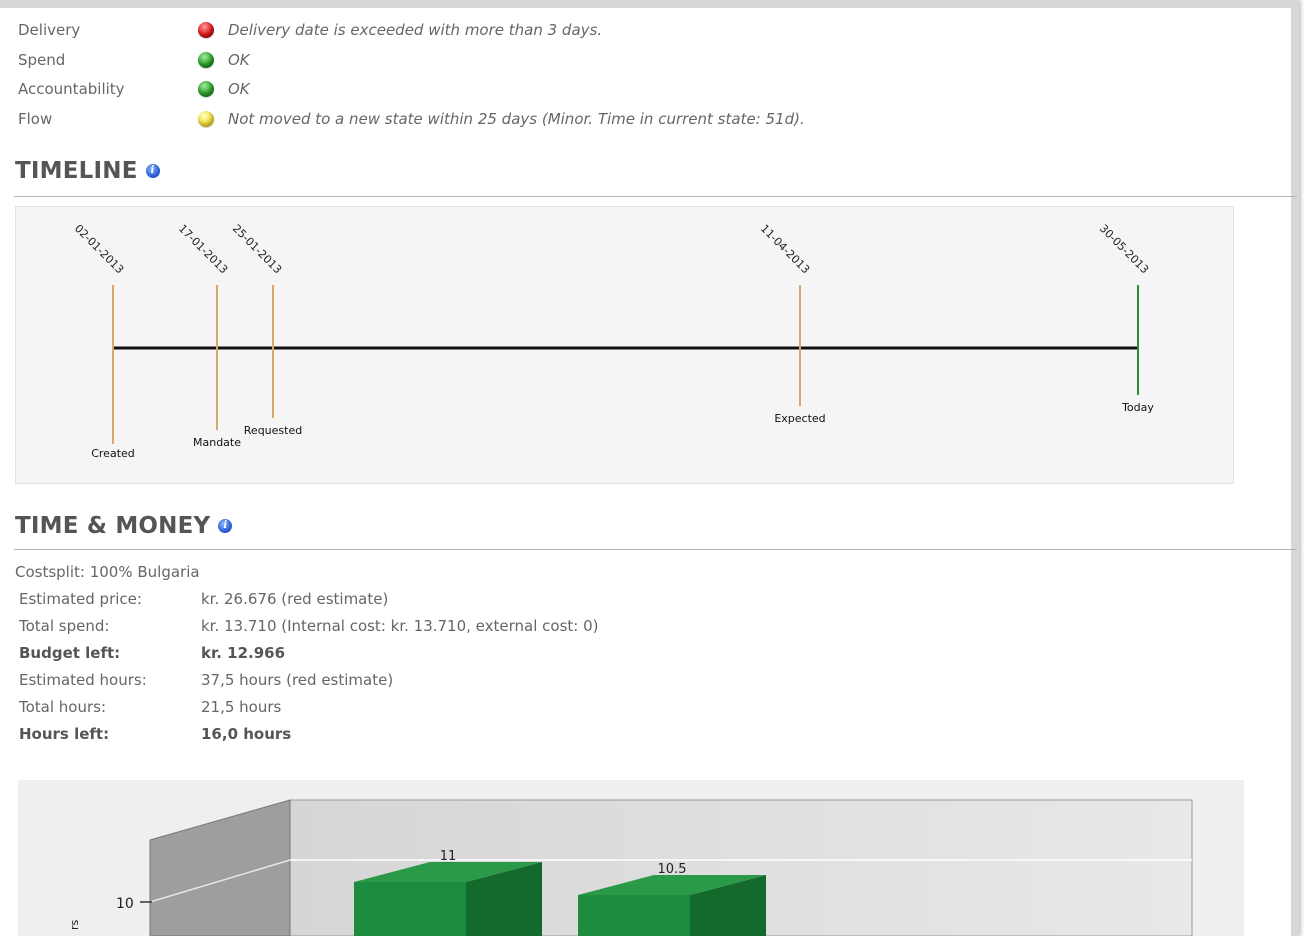 The height and width of the screenshot is (936, 1307). What do you see at coordinates (295, 599) in the screenshot?
I see `field-value: kr. 26.676 (red estimate)` at bounding box center [295, 599].